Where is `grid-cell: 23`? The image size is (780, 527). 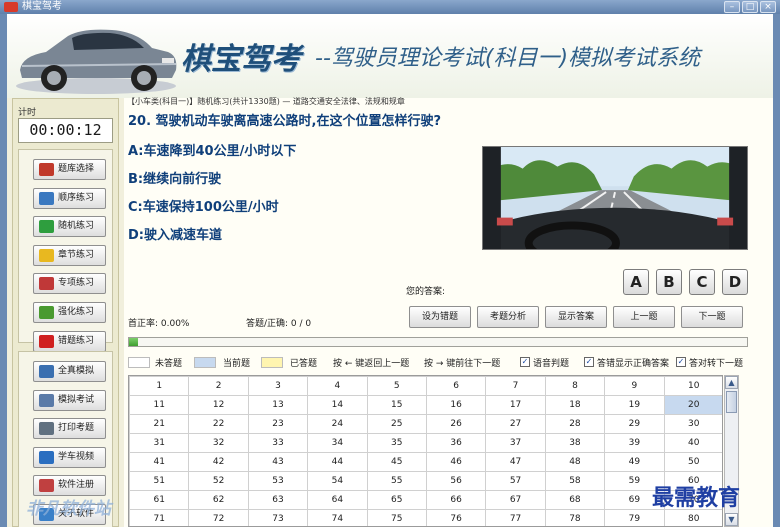 grid-cell: 23 is located at coordinates (278, 424).